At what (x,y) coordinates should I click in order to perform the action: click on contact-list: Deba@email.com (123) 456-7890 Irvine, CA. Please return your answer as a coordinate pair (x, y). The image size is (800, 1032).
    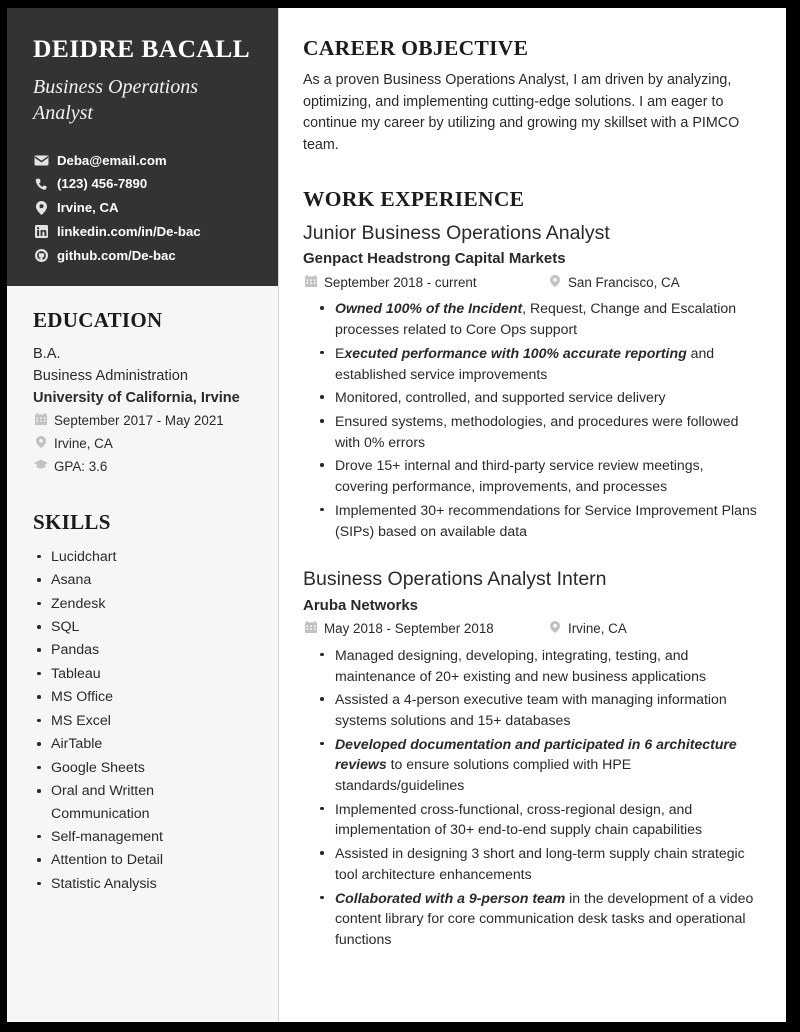
    Looking at the image, I should click on (142, 208).